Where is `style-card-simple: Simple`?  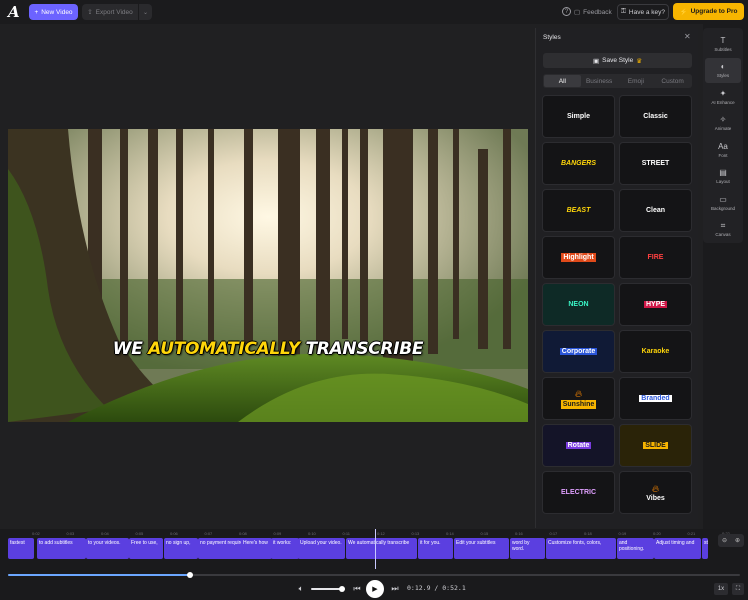
style-card-simple: Simple is located at coordinates (578, 116).